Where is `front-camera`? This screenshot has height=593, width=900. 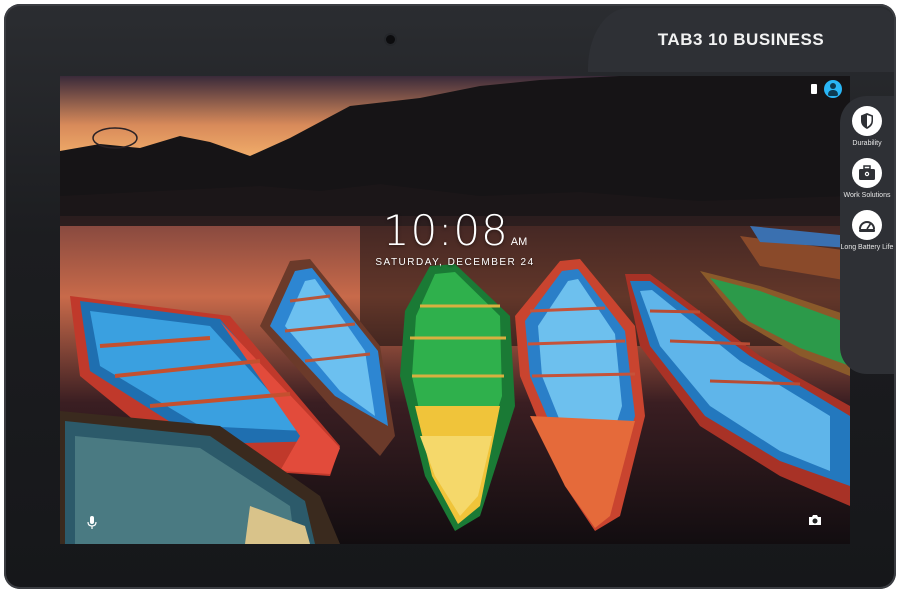 front-camera is located at coordinates (390, 39).